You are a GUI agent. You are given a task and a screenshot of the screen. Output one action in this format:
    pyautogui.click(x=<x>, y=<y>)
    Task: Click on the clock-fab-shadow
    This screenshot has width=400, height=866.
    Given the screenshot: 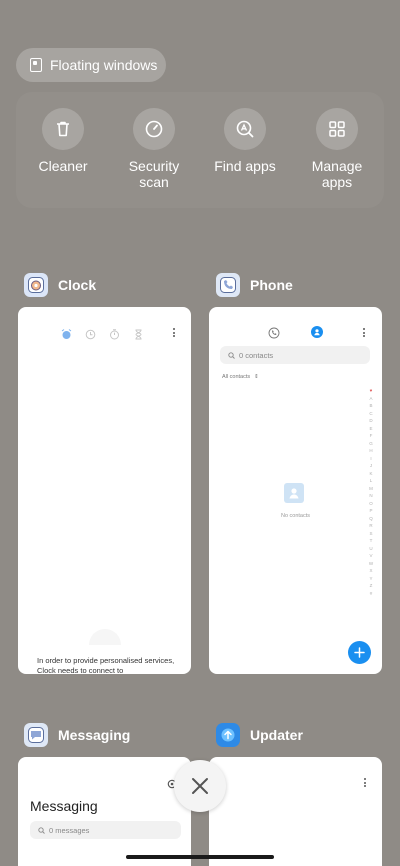 What is the action you would take?
    pyautogui.click(x=105, y=637)
    